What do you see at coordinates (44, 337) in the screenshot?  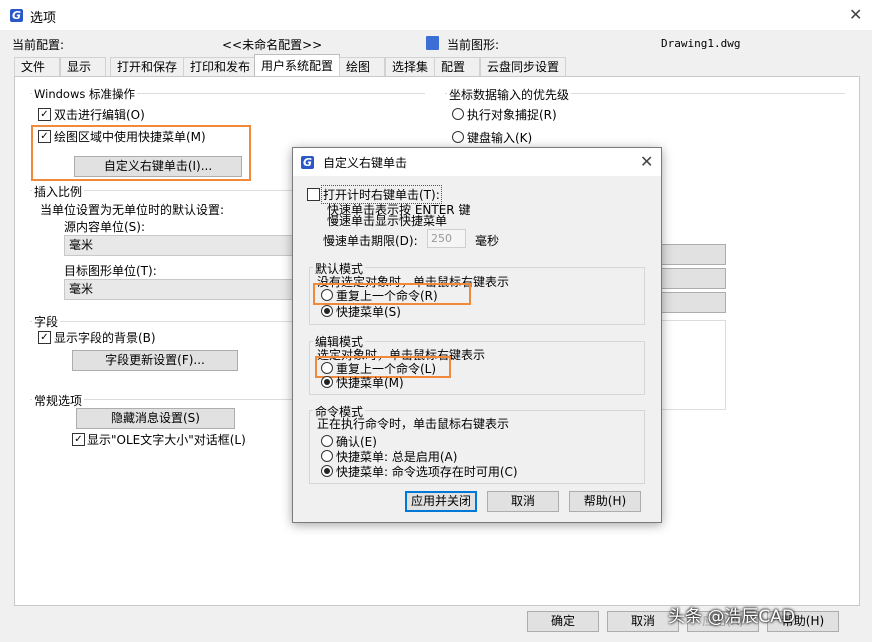 I see `field-background-checkbox: ✓` at bounding box center [44, 337].